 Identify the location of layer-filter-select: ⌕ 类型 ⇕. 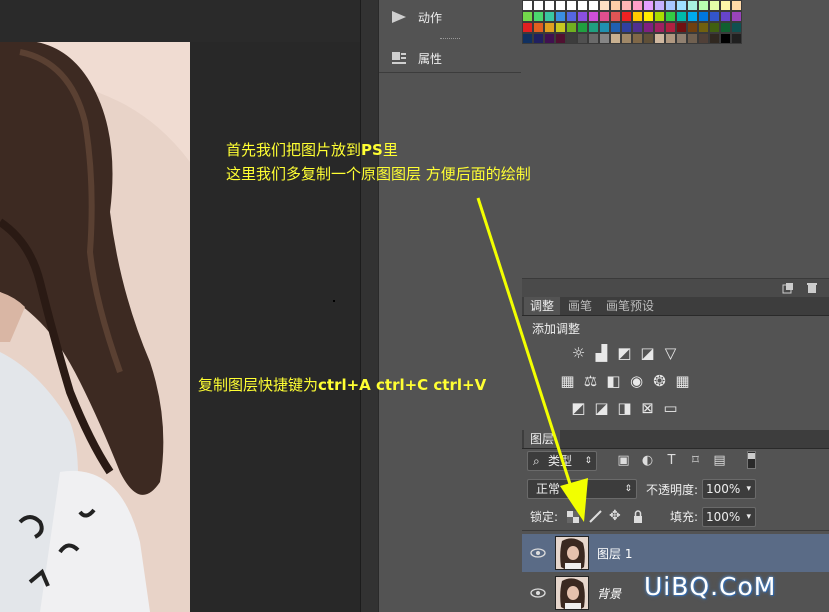
(562, 461).